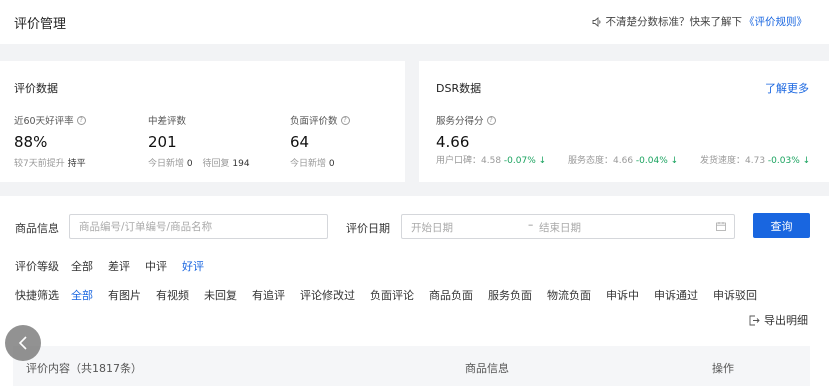 This screenshot has height=386, width=829. Describe the element at coordinates (220, 295) in the screenshot. I see `quick-chip-unreplied: 未回复` at that location.